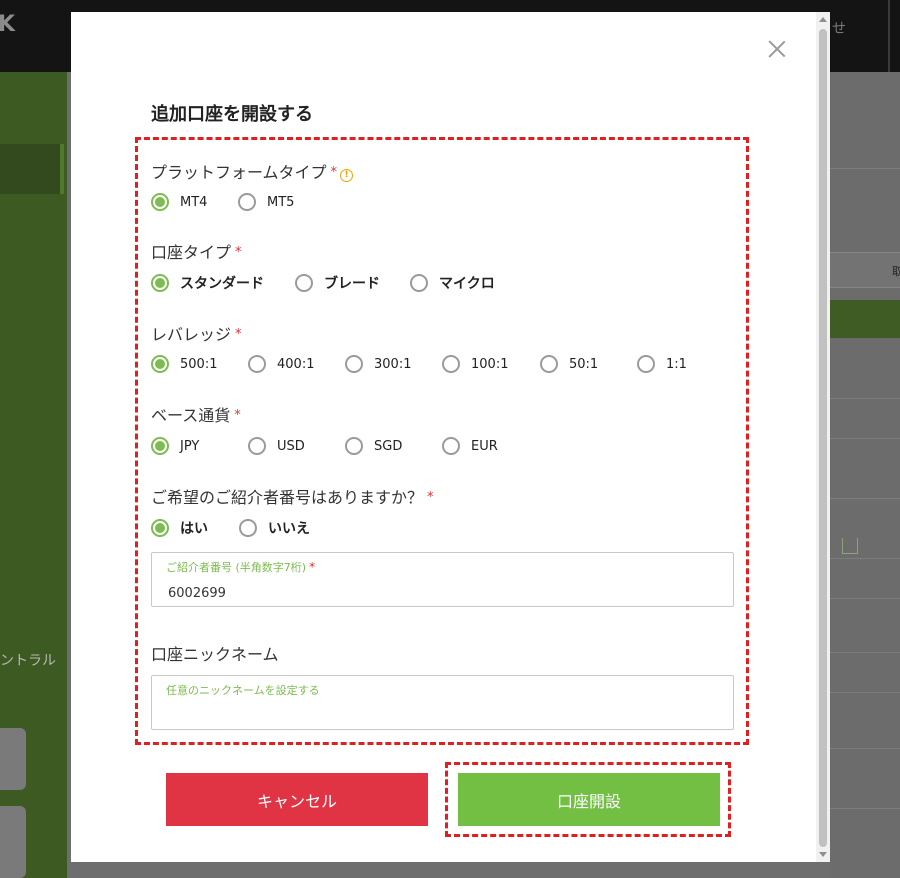 The width and height of the screenshot is (900, 878). I want to click on referral-question-label: ご希望のご紹介者番号はありますか？ *, so click(292, 496).